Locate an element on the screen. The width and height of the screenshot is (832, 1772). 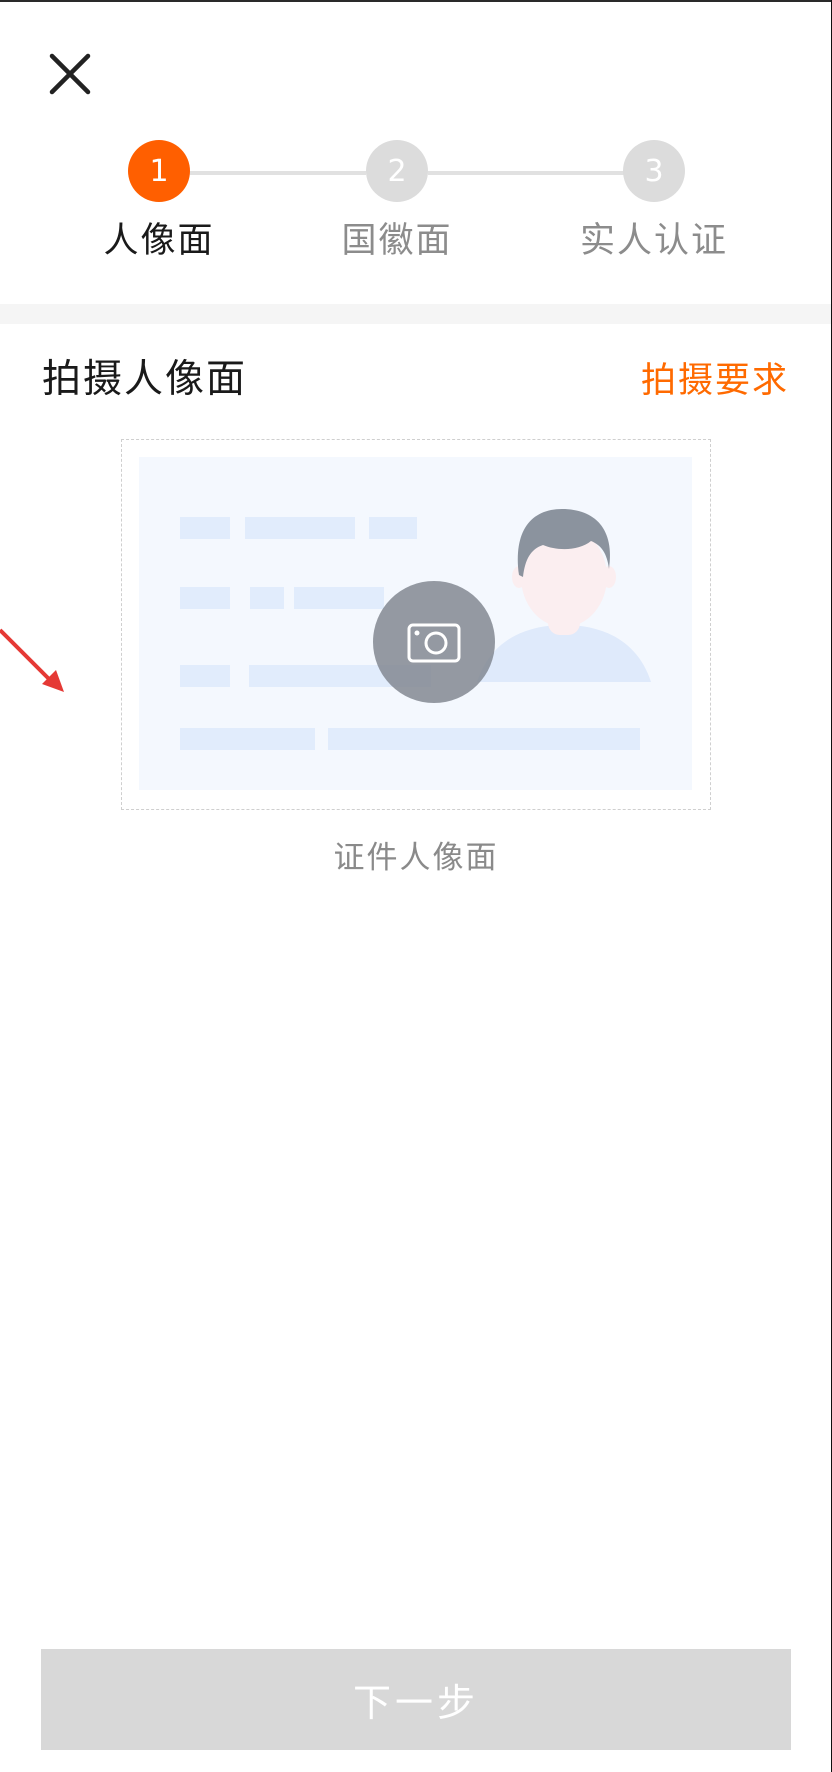
progress-stepper: 1 人像面 2 国徽面 3 实人认证 is located at coordinates (415, 205).